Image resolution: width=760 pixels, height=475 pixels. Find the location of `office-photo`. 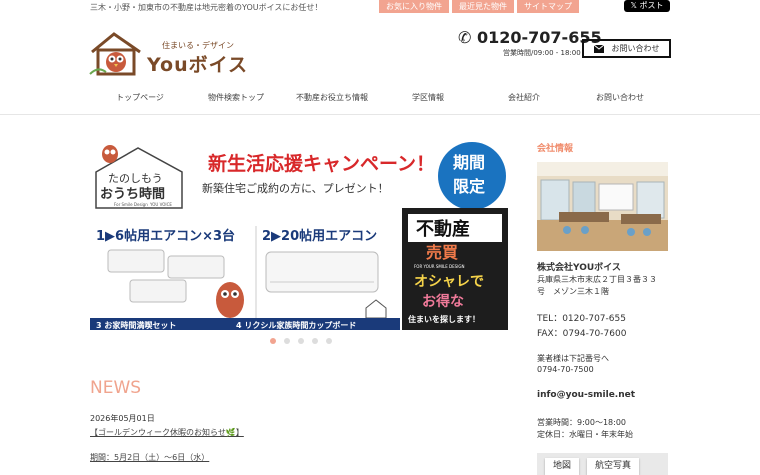

office-photo is located at coordinates (602, 206).